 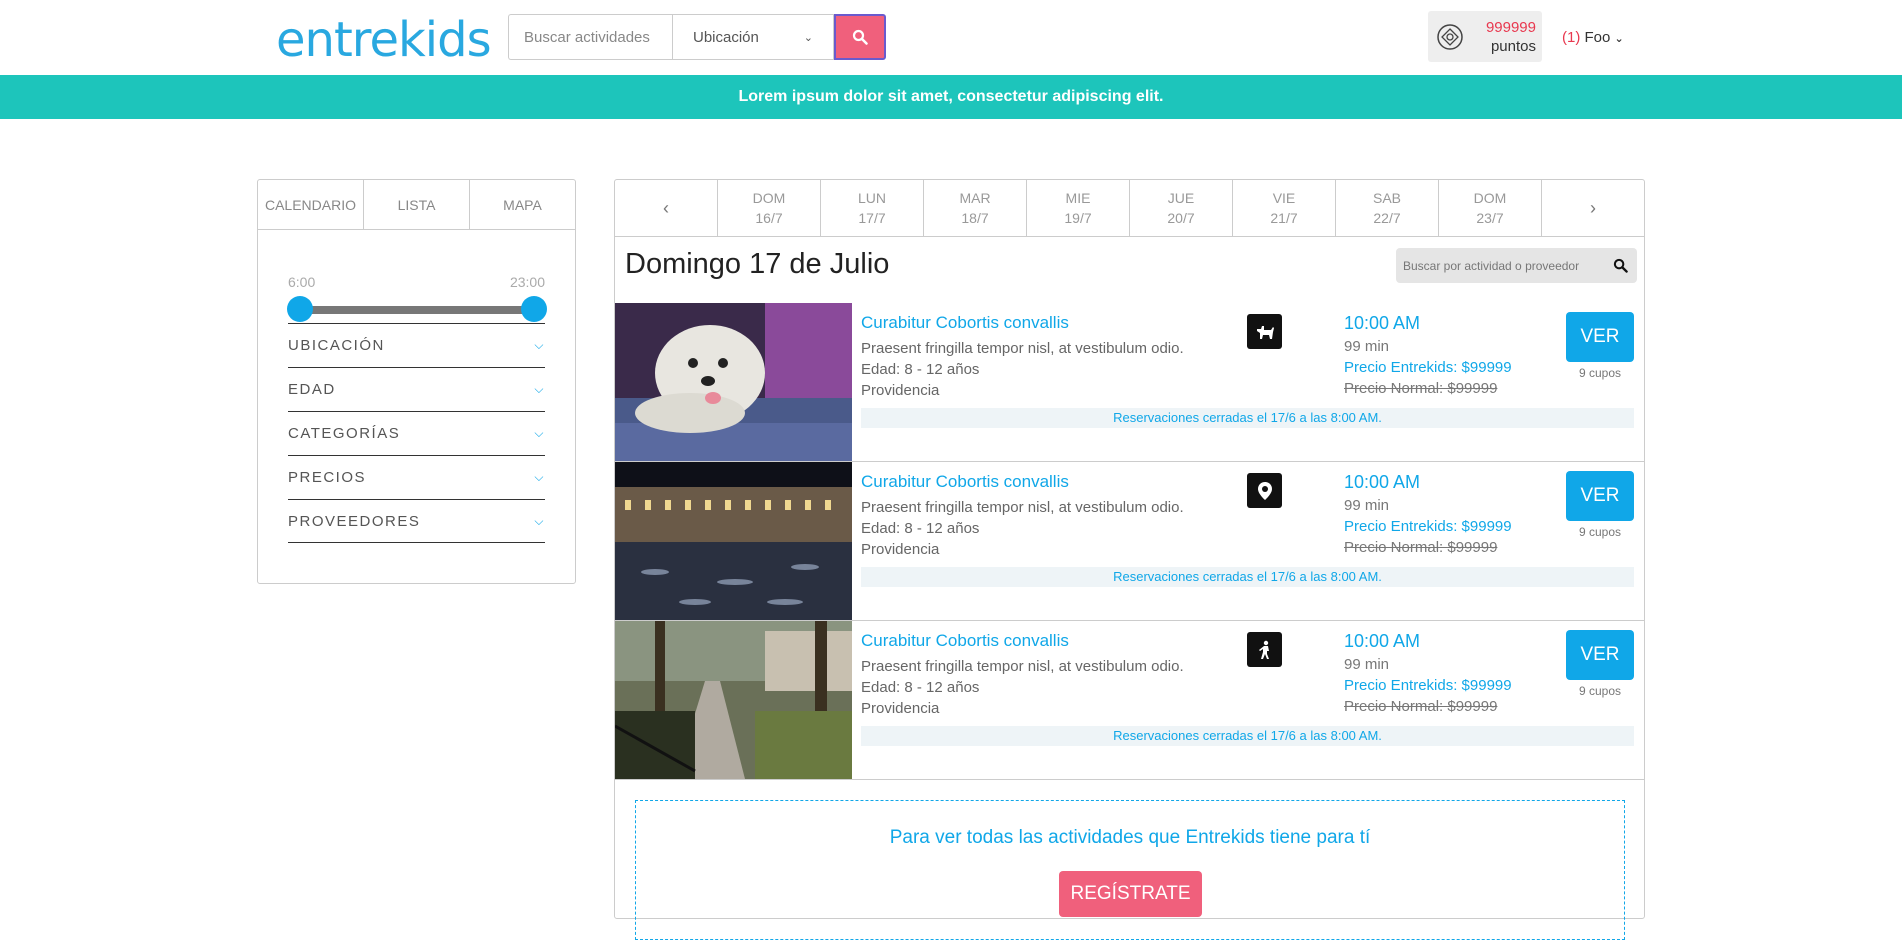 I want to click on tab-calendario: CALENDARIO, so click(x=311, y=204).